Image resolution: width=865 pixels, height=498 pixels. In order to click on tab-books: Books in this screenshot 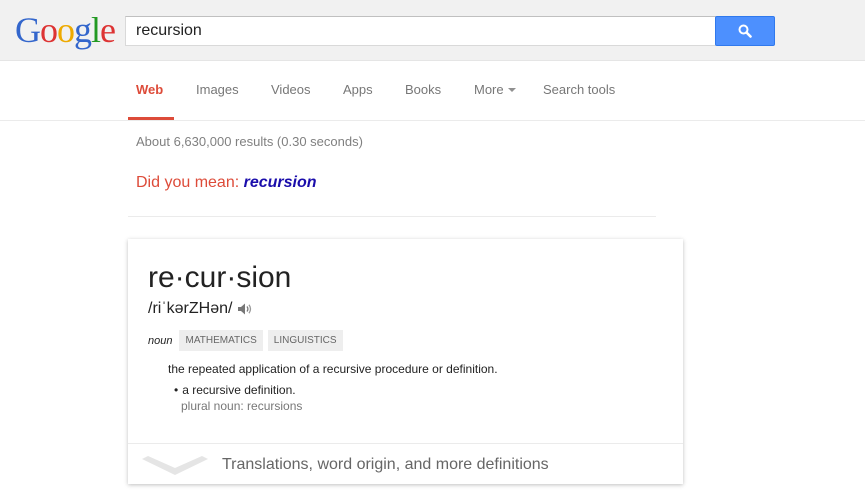, I will do `click(423, 90)`.